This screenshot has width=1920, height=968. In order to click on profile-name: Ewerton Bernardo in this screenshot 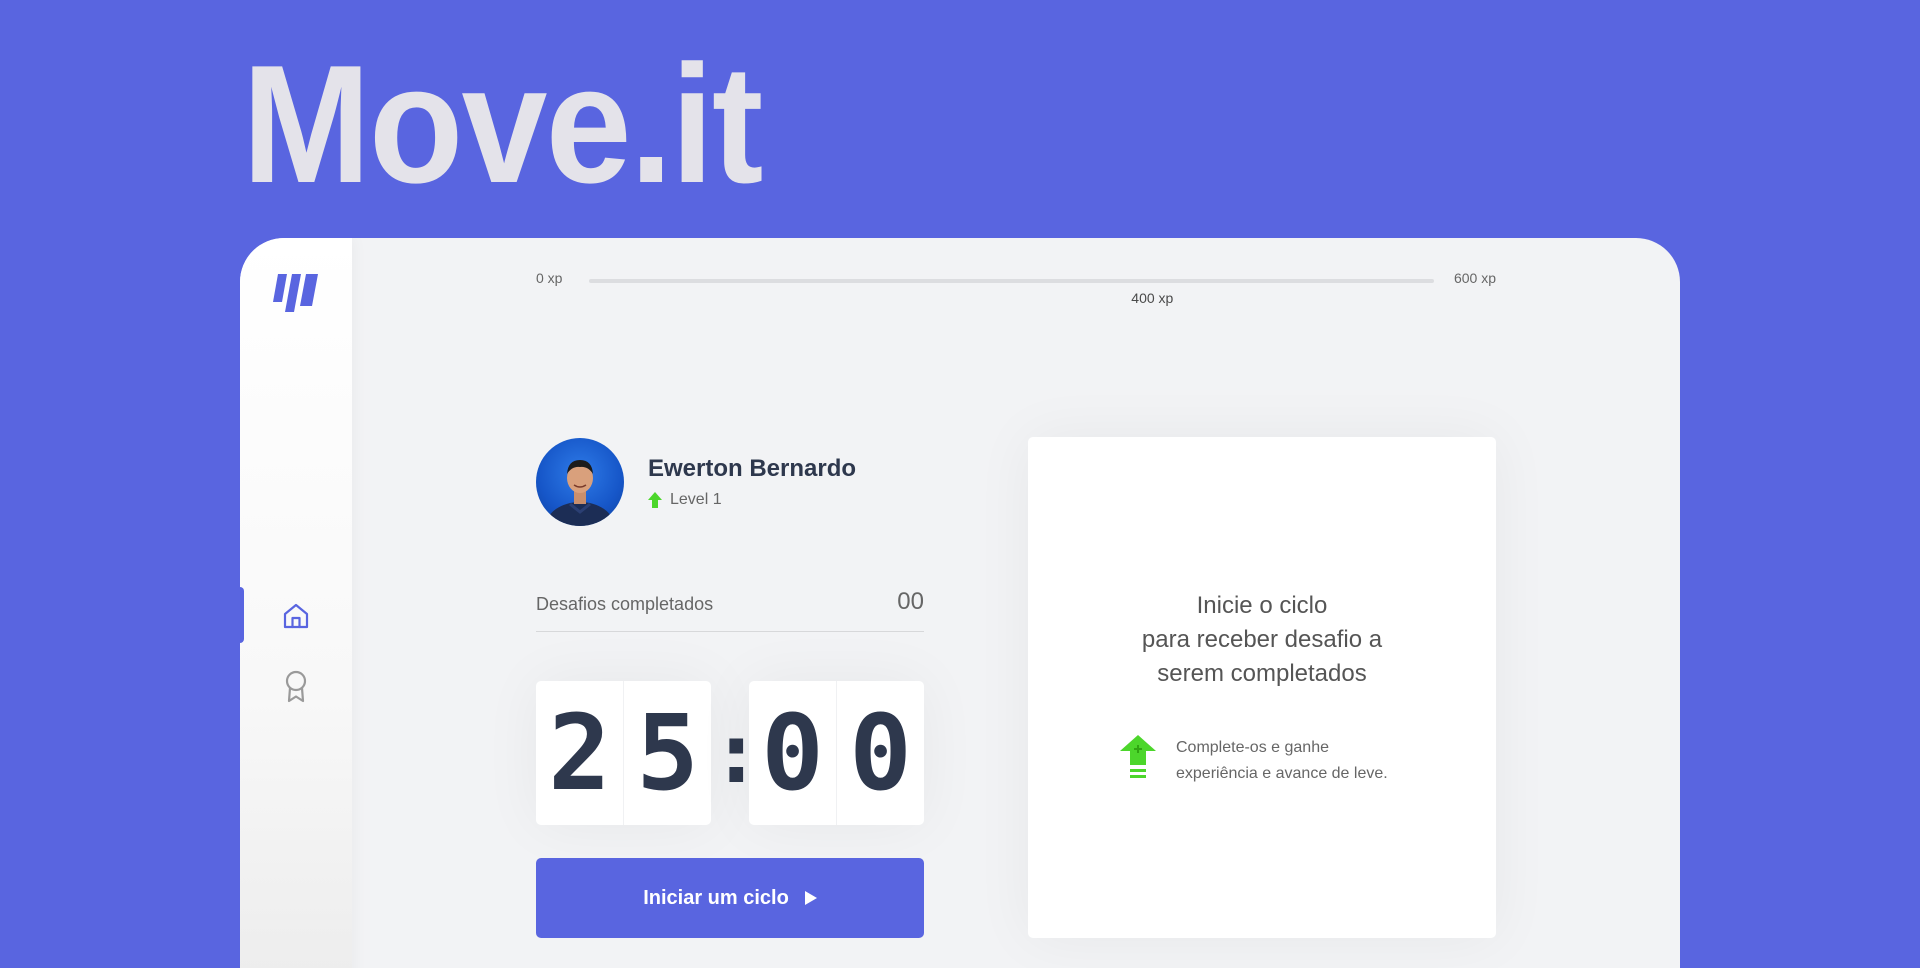, I will do `click(752, 468)`.